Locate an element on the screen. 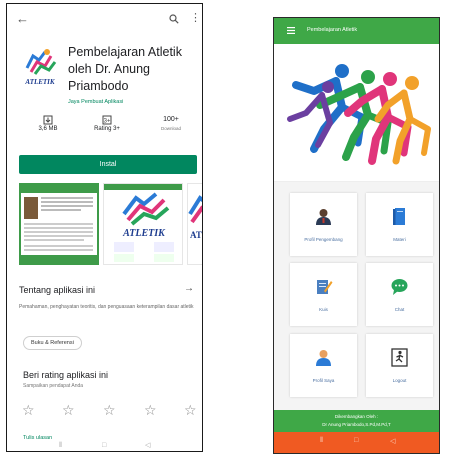 Image resolution: width=467 pixels, height=454 pixels. svg-text: 3+ is located at coordinates (107, 122).